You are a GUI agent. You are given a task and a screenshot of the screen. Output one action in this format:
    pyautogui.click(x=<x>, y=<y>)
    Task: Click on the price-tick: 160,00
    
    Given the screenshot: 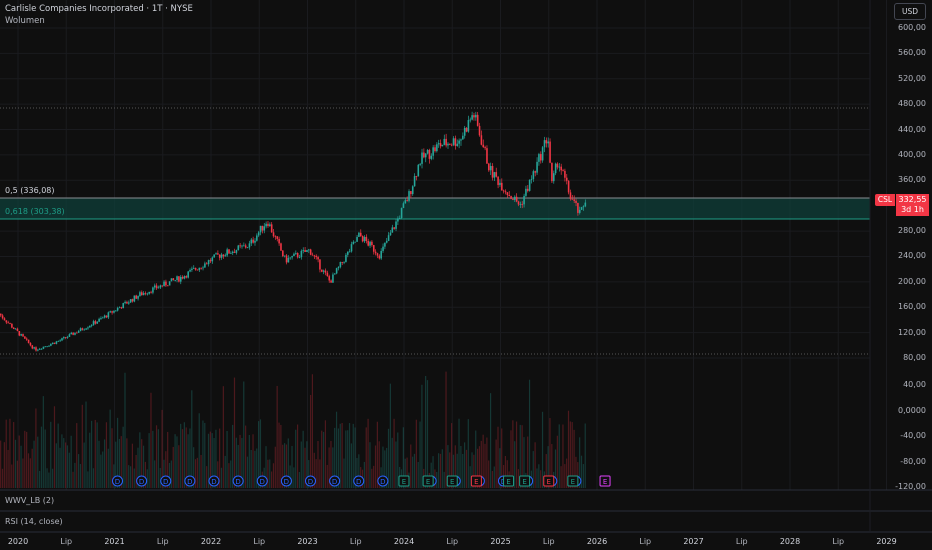 What is the action you would take?
    pyautogui.click(x=912, y=307)
    